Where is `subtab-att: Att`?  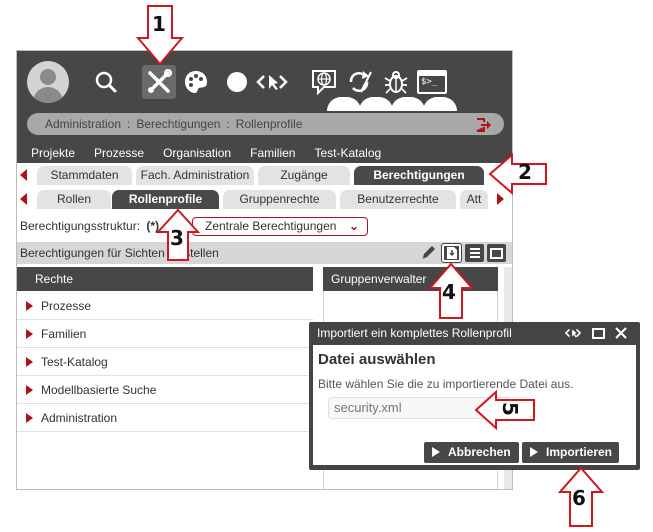
subtab-att: Att is located at coordinates (474, 199).